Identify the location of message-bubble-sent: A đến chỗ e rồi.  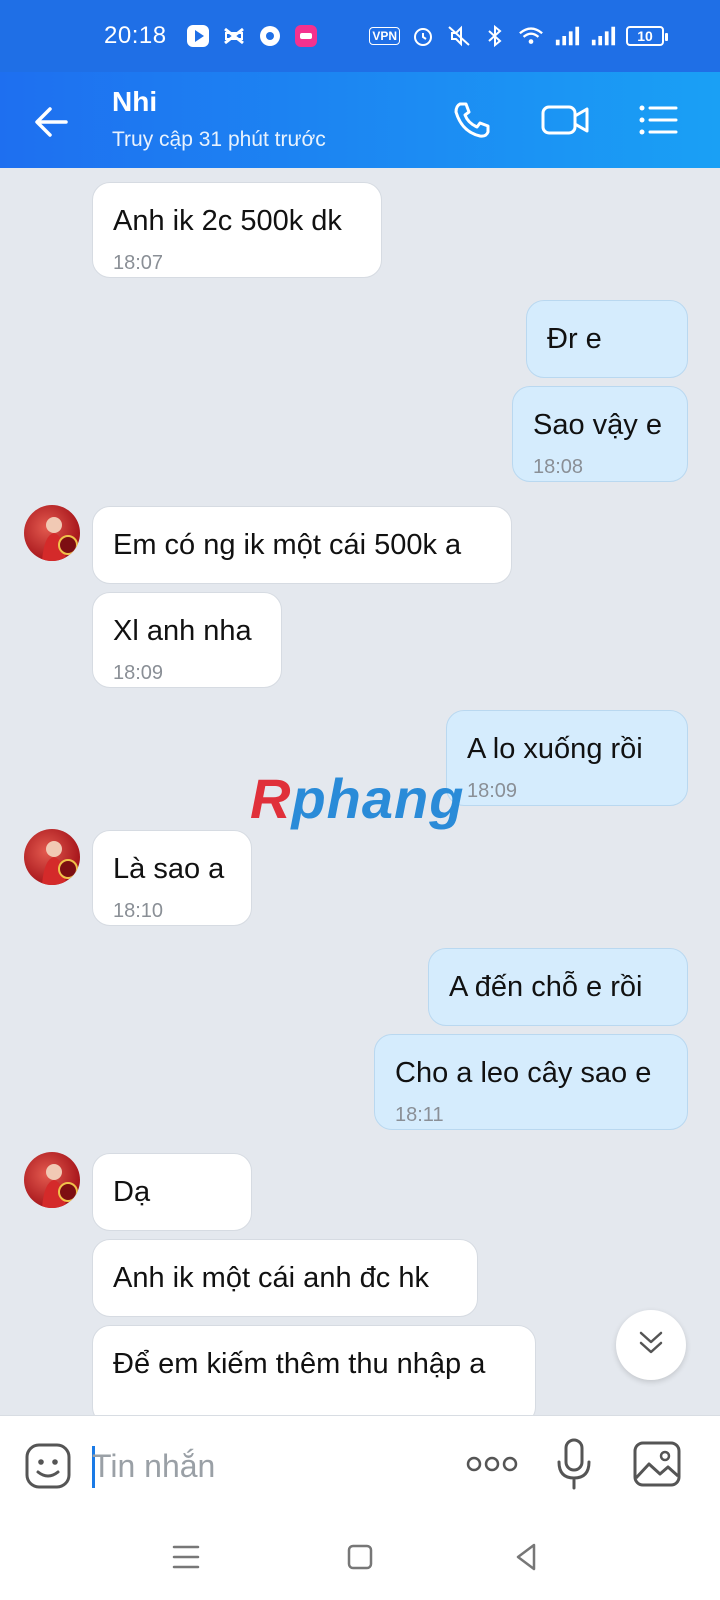
(558, 987).